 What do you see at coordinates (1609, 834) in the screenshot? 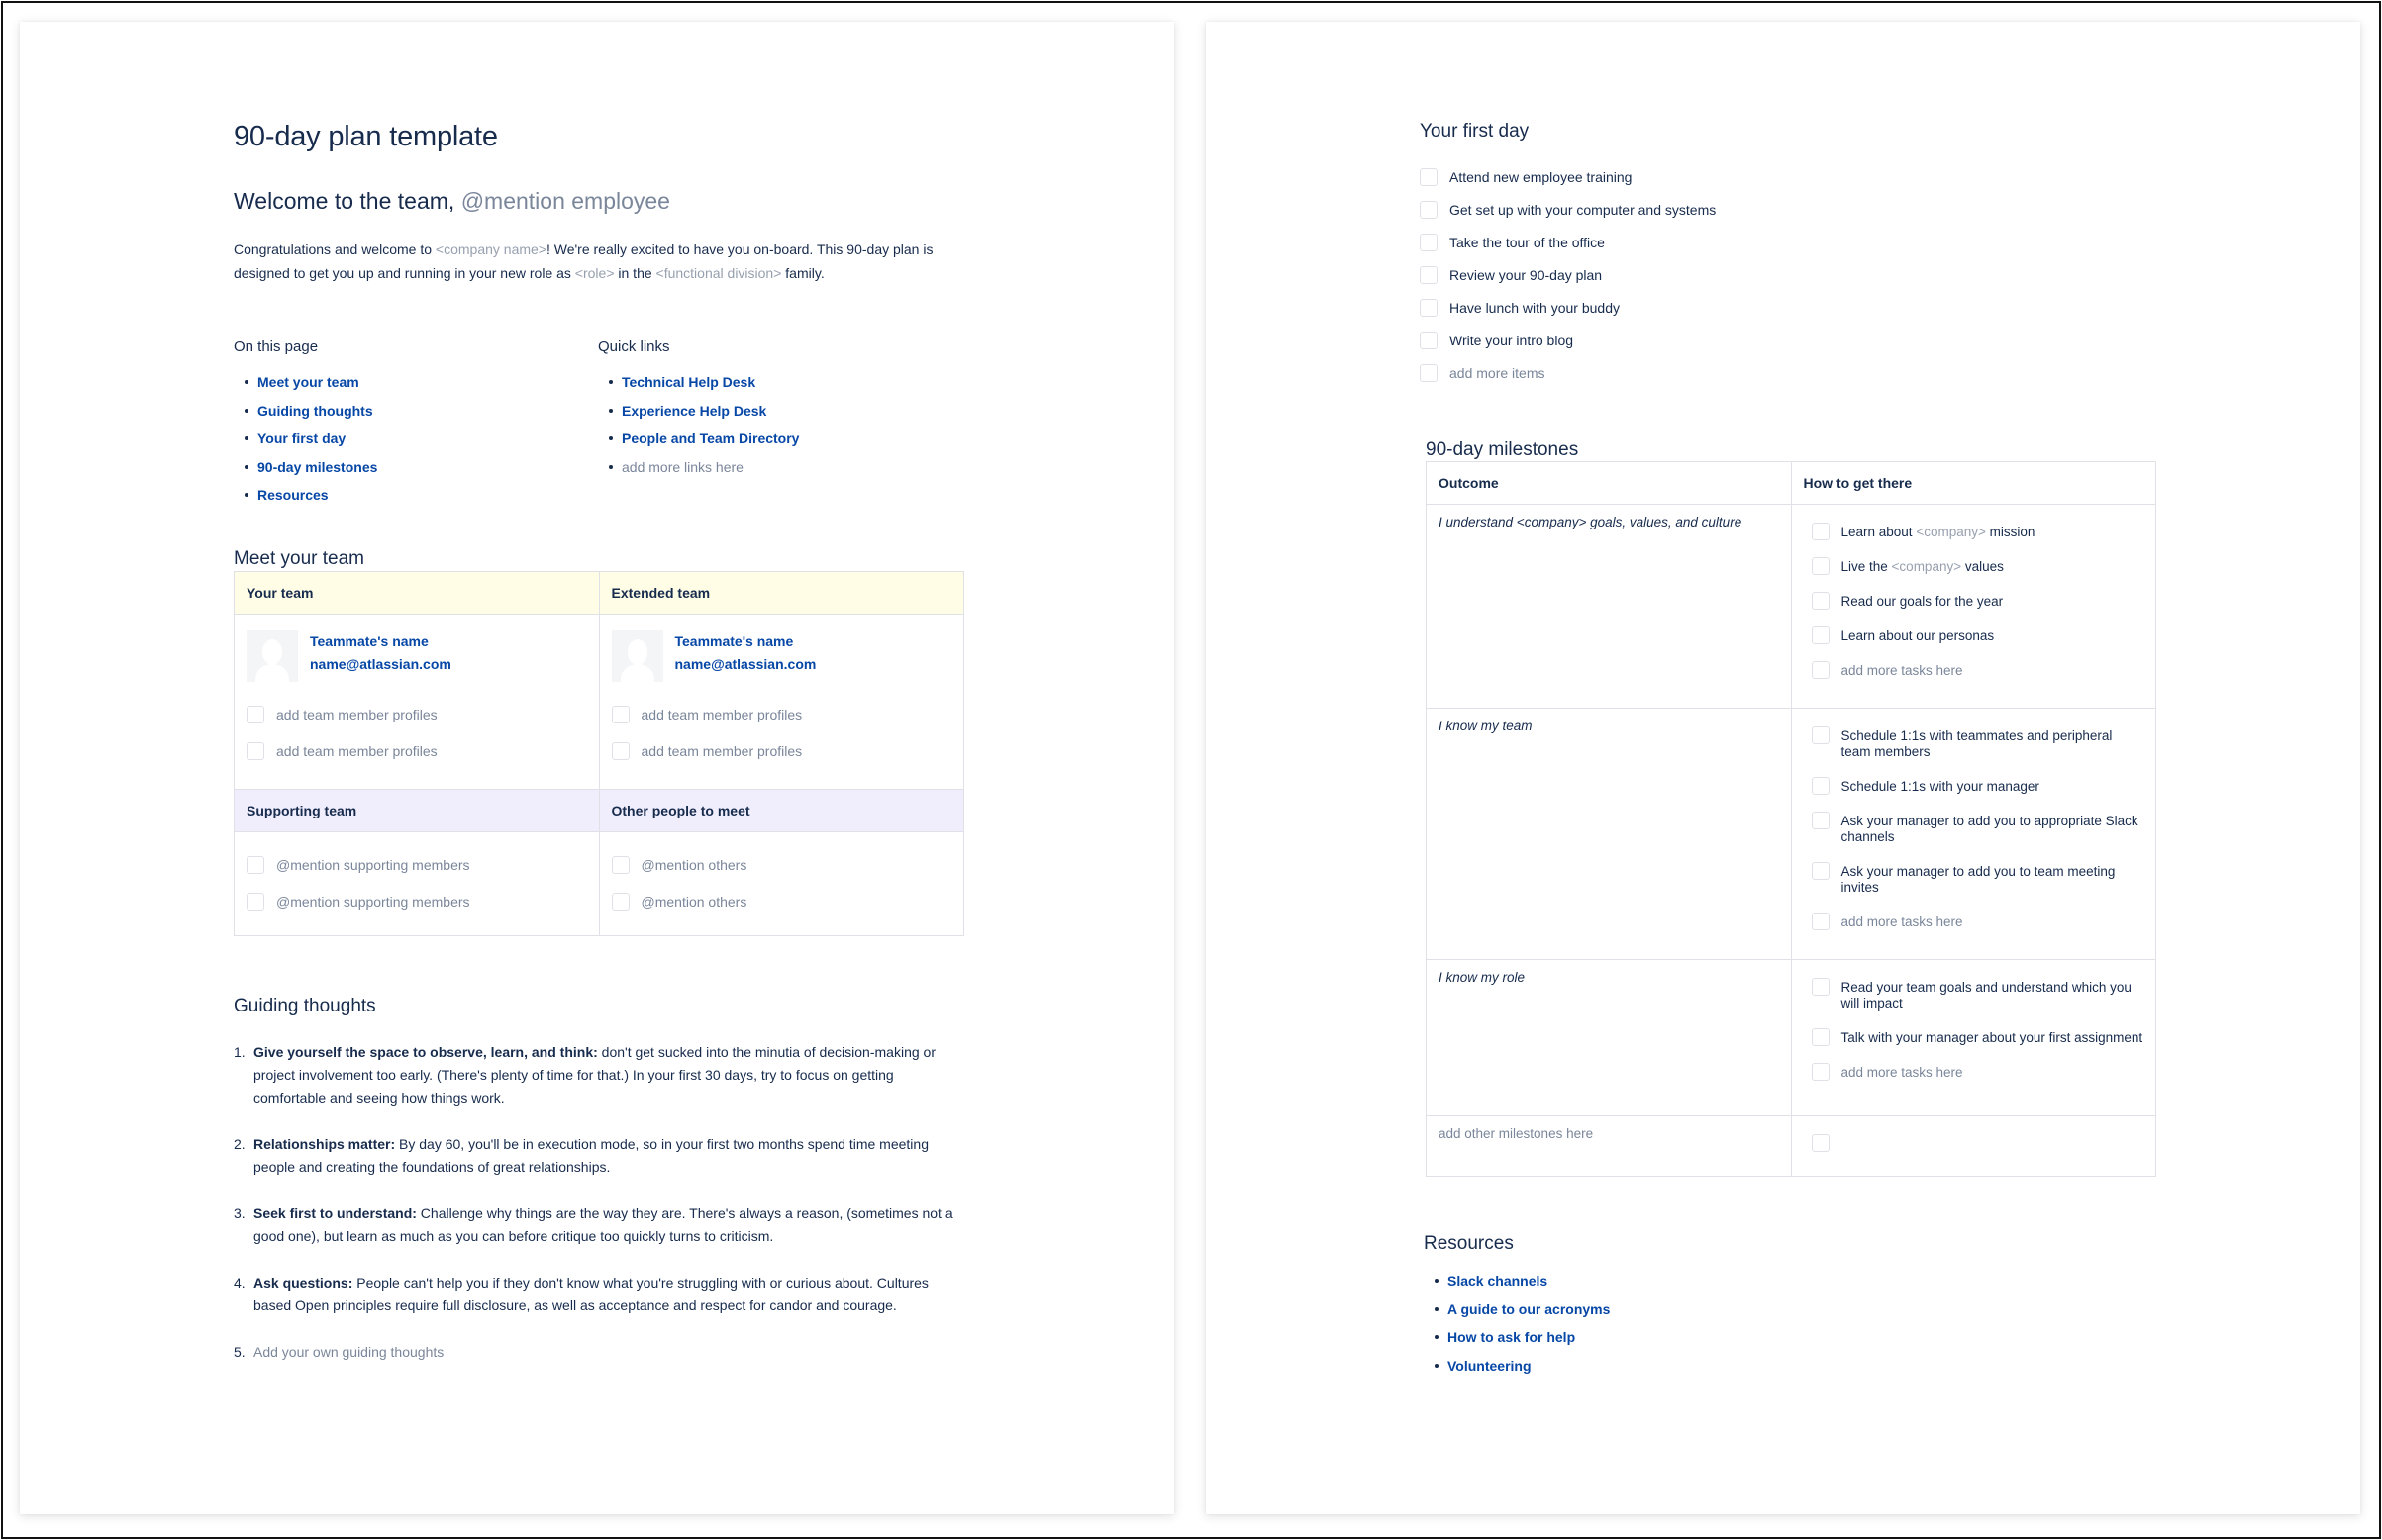
I see `outcome-cell: I know my team` at bounding box center [1609, 834].